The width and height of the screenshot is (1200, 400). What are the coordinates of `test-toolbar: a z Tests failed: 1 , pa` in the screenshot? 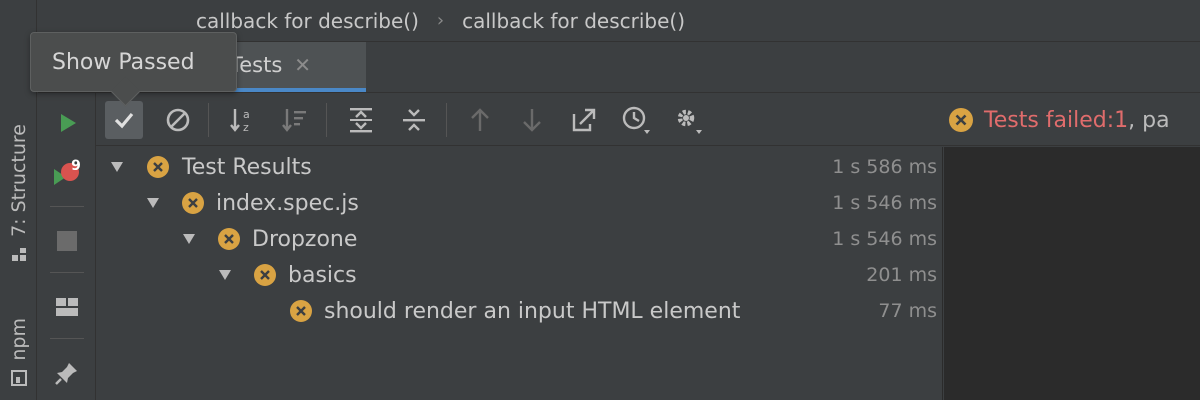 It's located at (648, 119).